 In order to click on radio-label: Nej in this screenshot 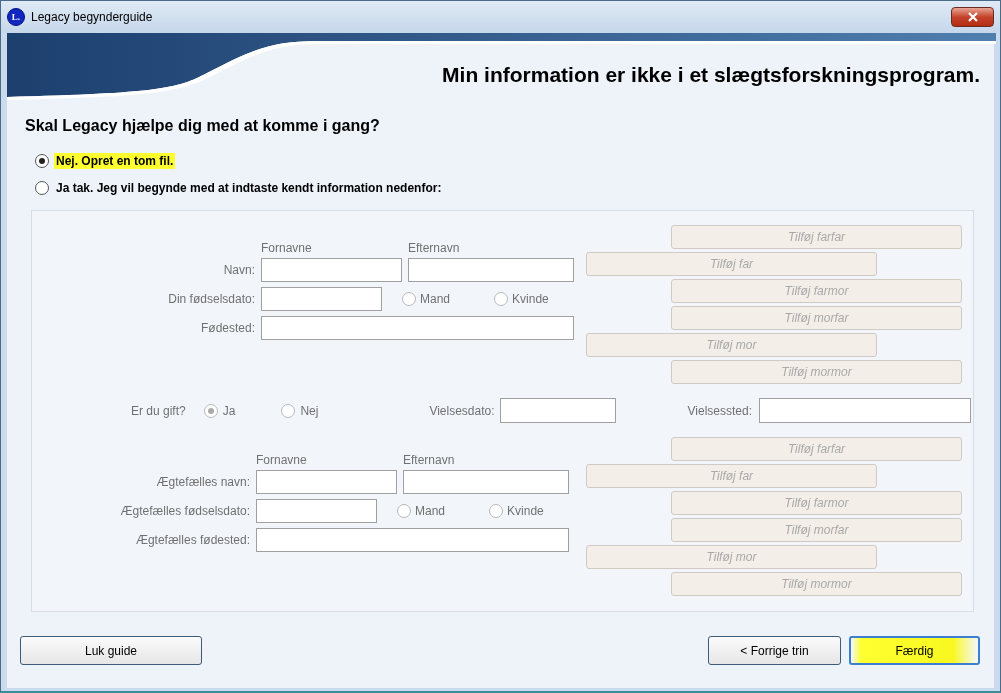, I will do `click(309, 410)`.